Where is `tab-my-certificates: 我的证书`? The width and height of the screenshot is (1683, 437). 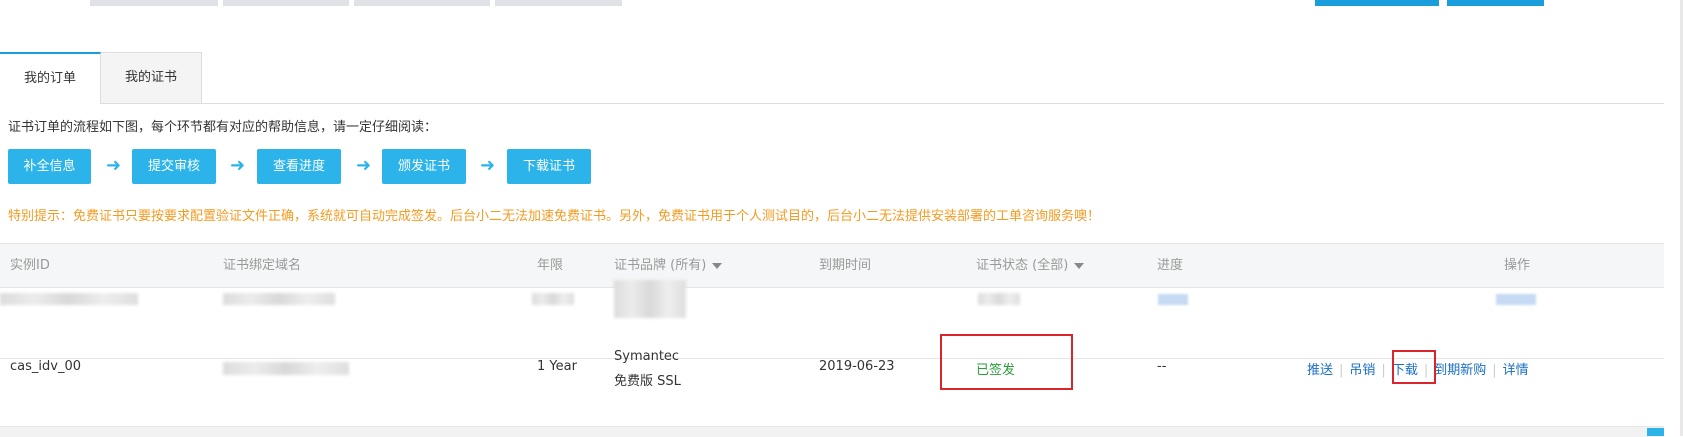
tab-my-certificates: 我的证书 is located at coordinates (151, 77).